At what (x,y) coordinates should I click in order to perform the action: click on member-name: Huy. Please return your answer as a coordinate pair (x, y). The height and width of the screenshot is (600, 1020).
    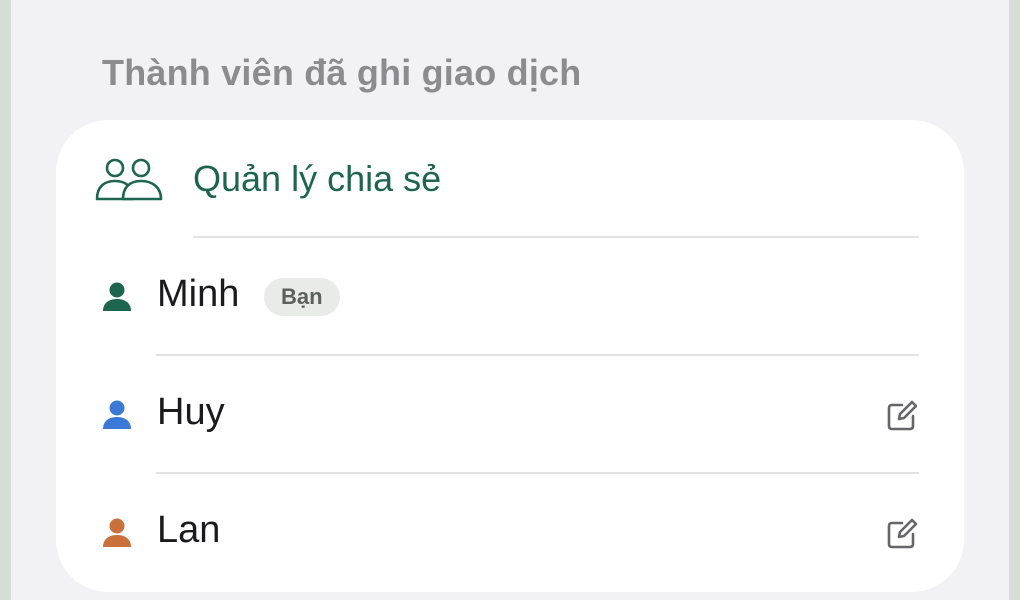
    Looking at the image, I should click on (191, 412).